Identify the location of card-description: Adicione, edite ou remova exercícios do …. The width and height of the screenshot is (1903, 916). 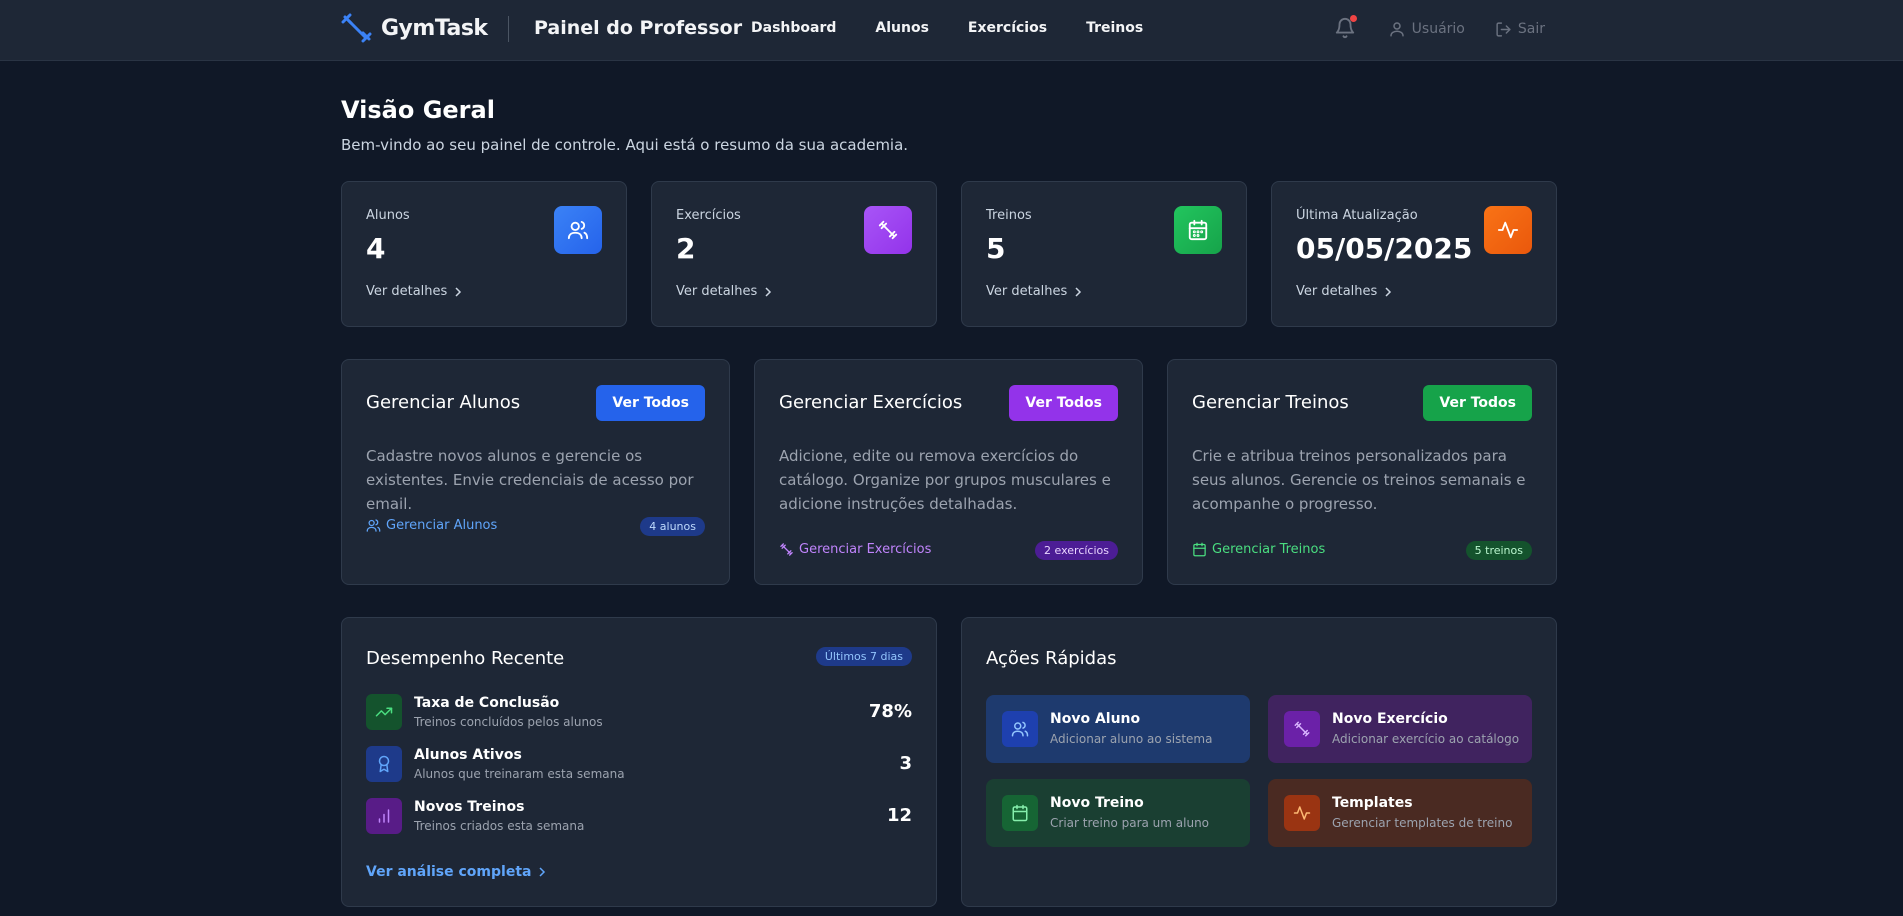
(945, 480).